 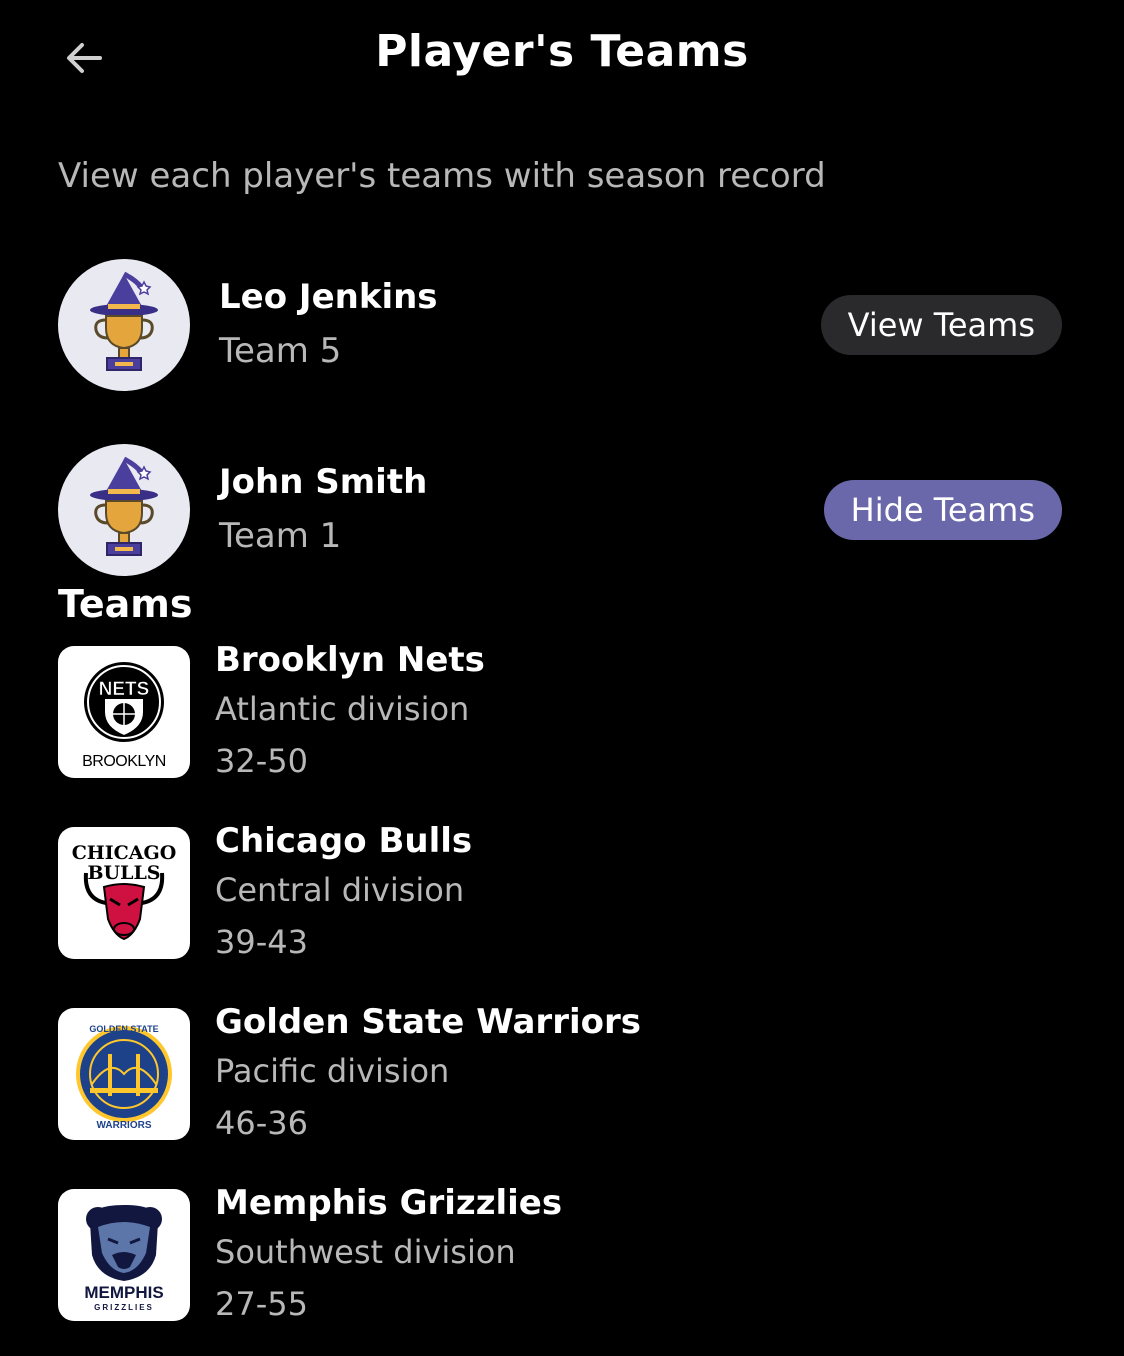 I want to click on svg-text: NETS, so click(x=124, y=689).